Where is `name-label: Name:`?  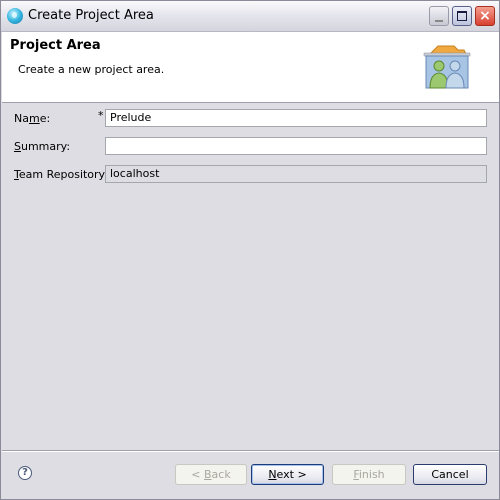
name-label: Name: is located at coordinates (32, 118).